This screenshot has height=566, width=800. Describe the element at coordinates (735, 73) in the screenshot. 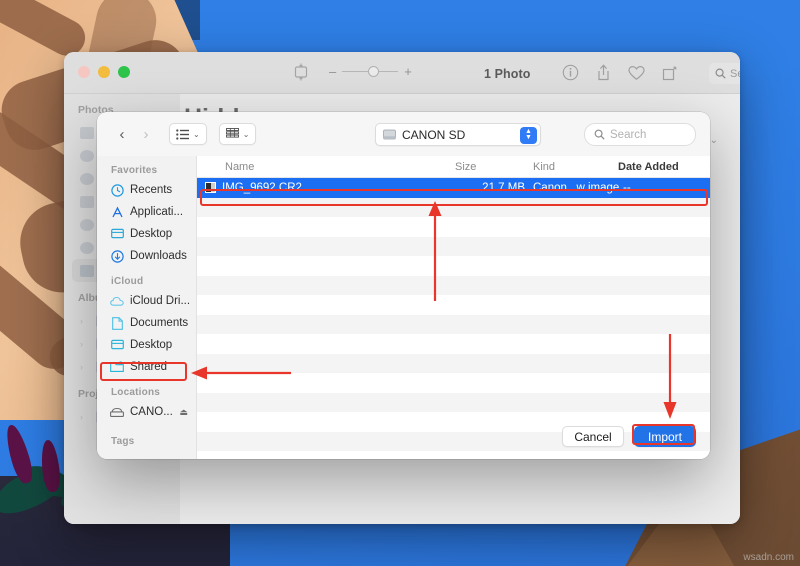

I see `photos-search-placeholder: Search` at that location.